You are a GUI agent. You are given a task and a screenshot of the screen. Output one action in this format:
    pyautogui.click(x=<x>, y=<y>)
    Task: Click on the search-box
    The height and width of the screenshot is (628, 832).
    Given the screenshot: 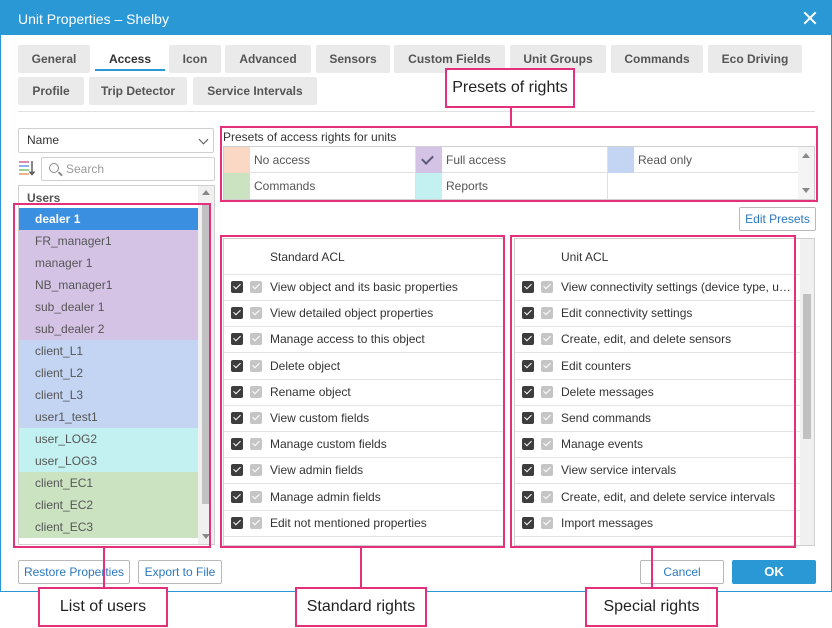 What is the action you would take?
    pyautogui.click(x=128, y=169)
    